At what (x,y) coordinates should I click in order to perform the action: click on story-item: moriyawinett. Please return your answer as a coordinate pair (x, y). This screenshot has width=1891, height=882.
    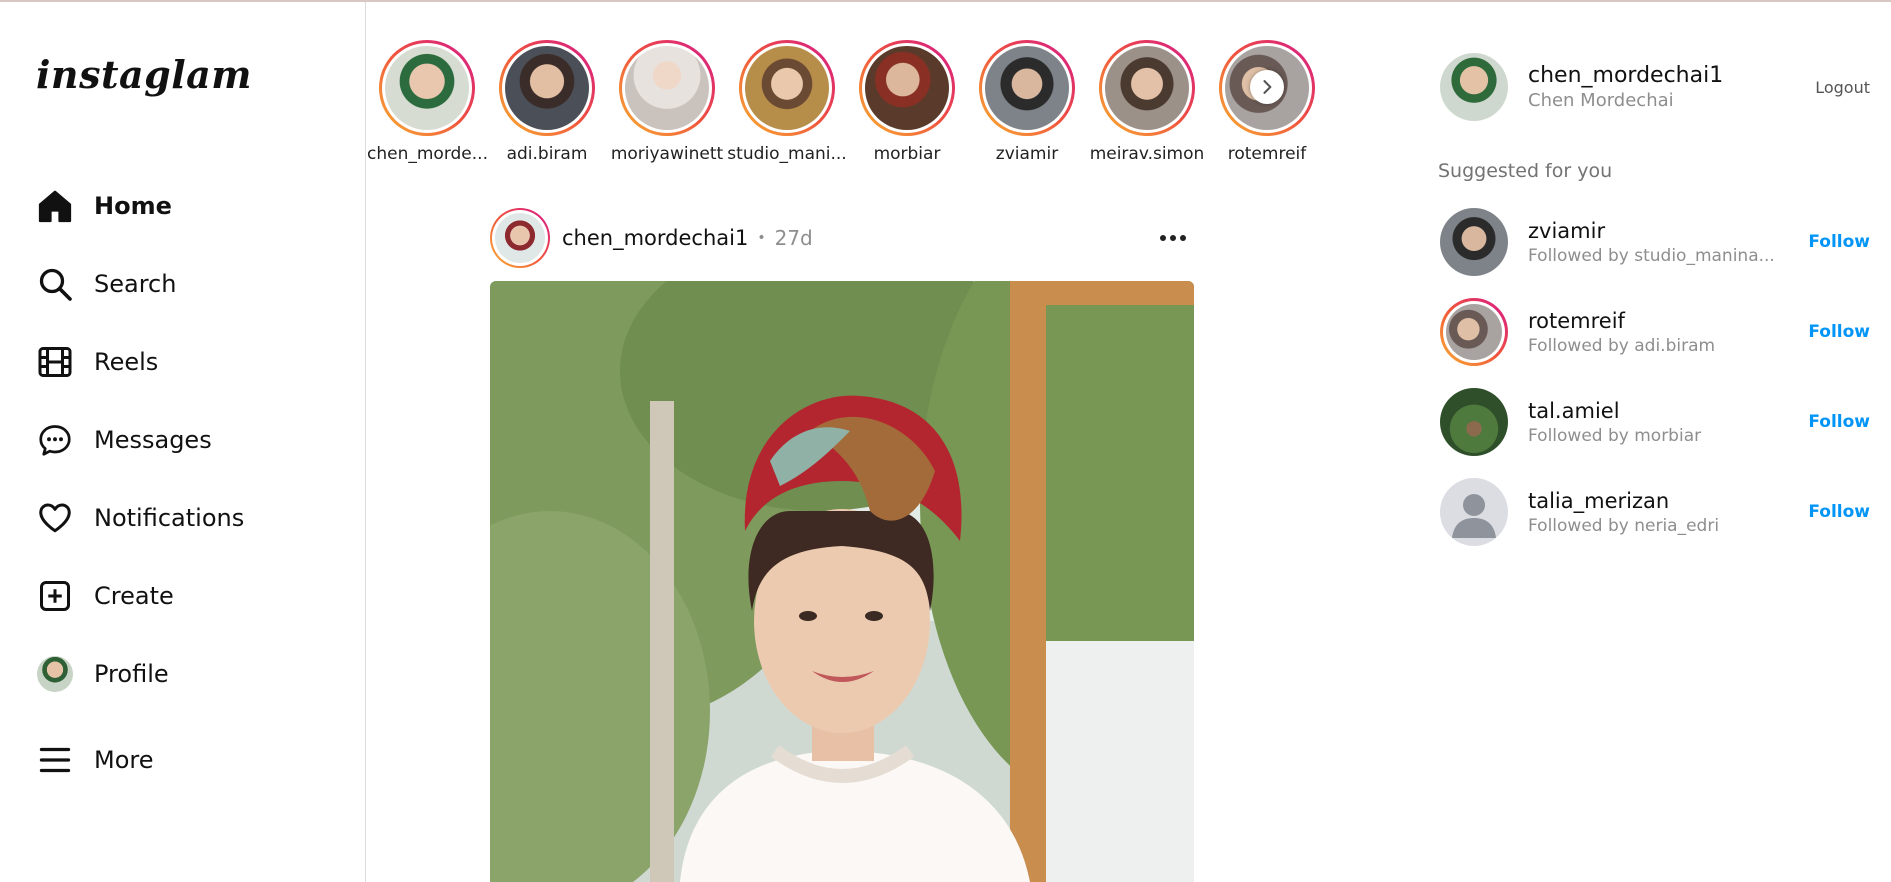
    Looking at the image, I should click on (667, 102).